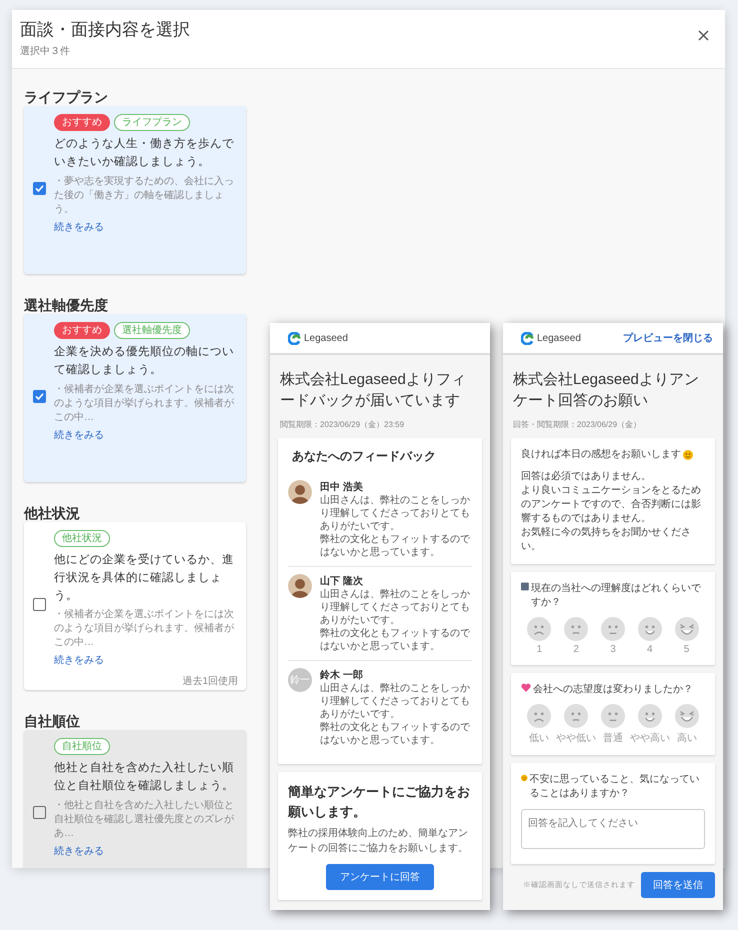  Describe the element at coordinates (144, 361) in the screenshot. I see `card-title: 企業を決める優先順位の軸について確認しましょう。` at that location.